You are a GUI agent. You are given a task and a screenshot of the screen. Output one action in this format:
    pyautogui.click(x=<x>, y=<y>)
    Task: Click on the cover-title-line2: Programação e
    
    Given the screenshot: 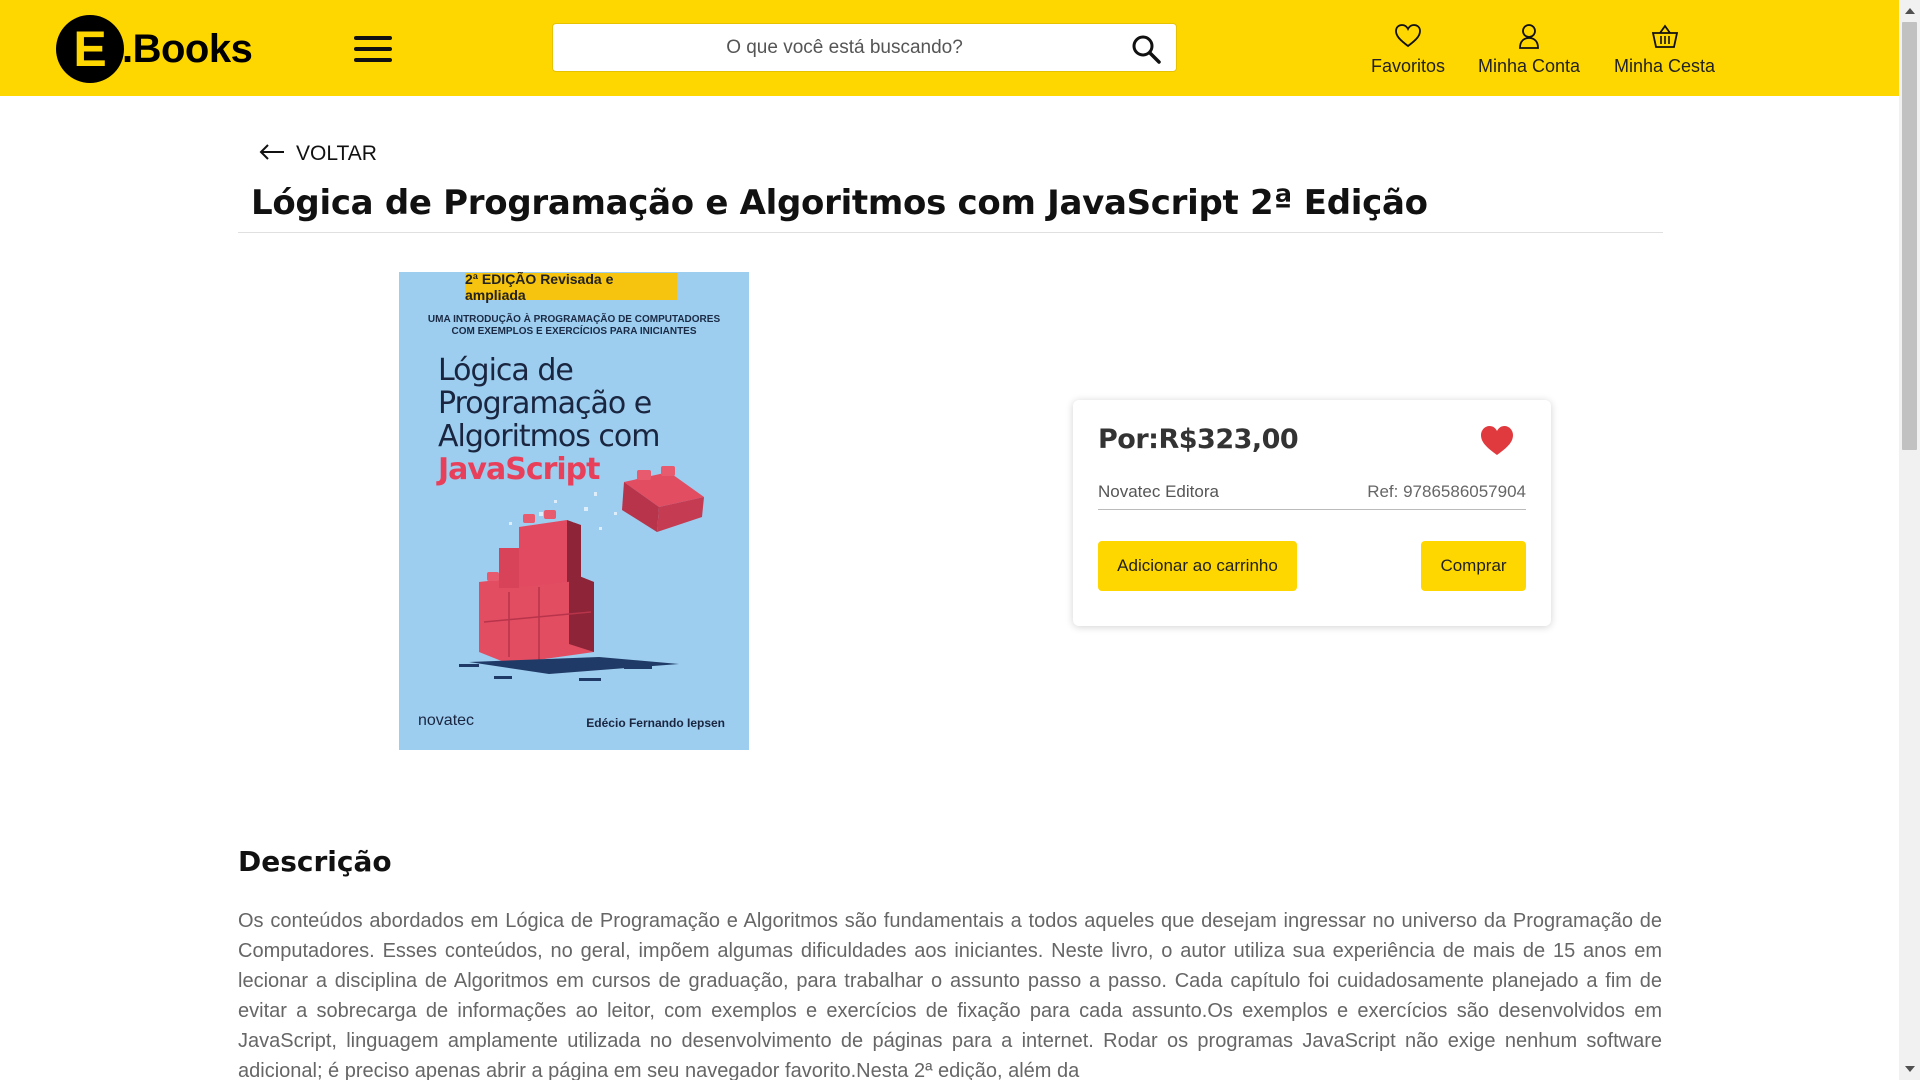 What is the action you would take?
    pyautogui.click(x=545, y=403)
    